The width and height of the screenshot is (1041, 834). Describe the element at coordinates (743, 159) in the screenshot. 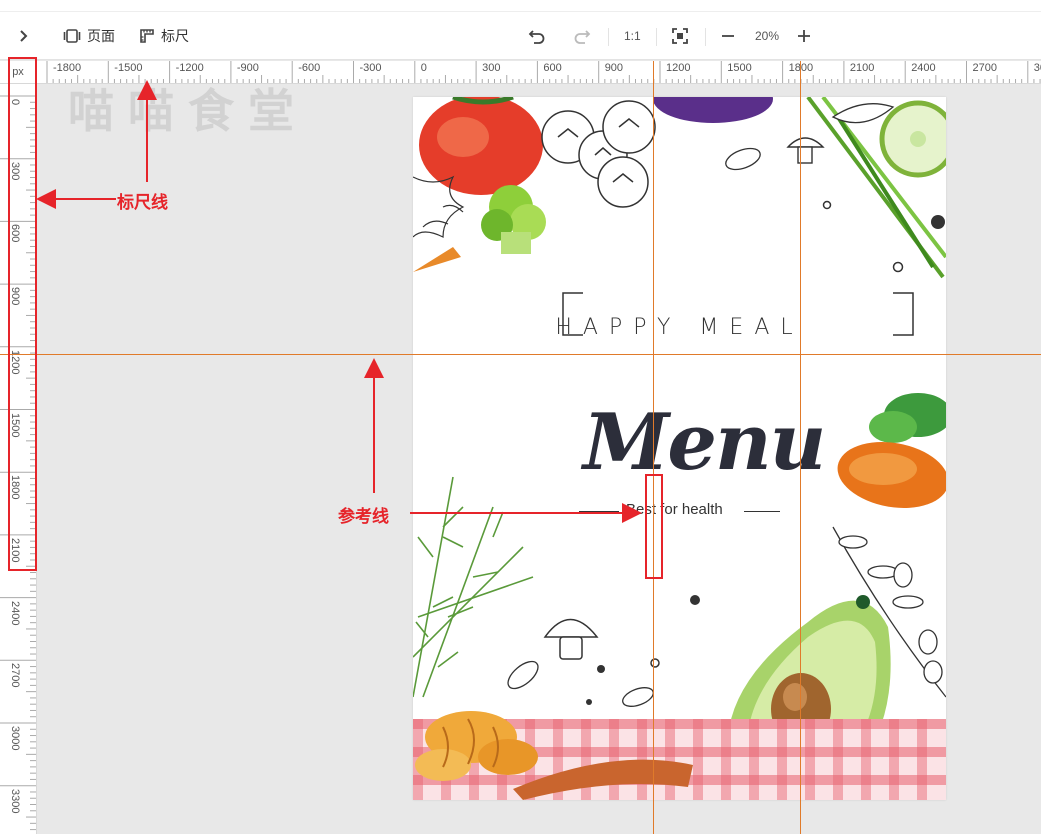

I see `seed-sketch` at that location.